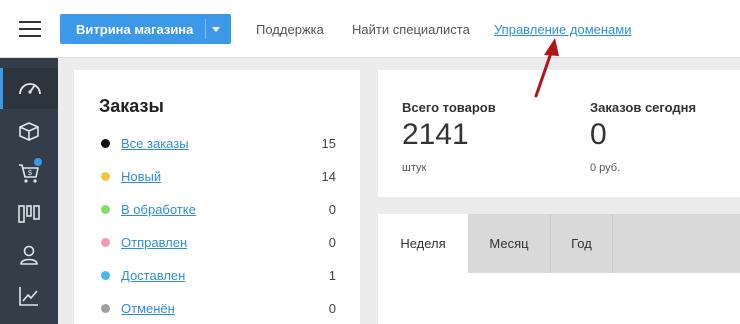  I want to click on support-link: Поддержка, so click(290, 29).